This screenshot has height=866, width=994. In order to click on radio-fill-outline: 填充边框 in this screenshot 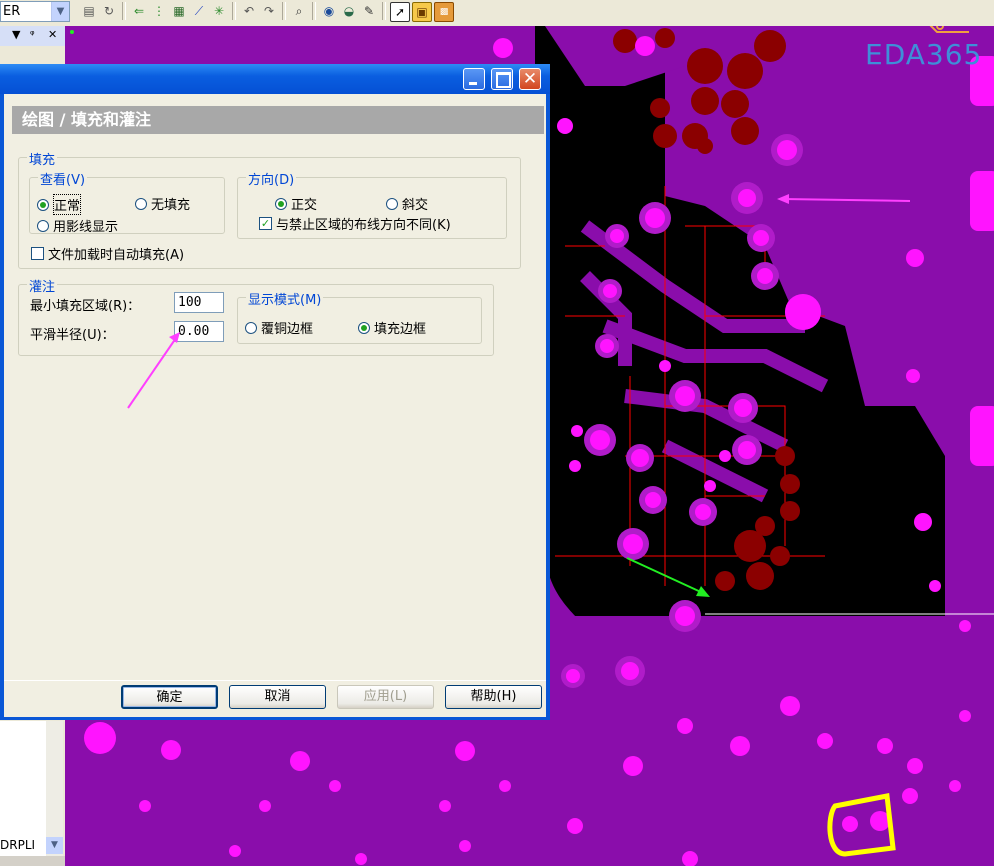, I will do `click(392, 327)`.